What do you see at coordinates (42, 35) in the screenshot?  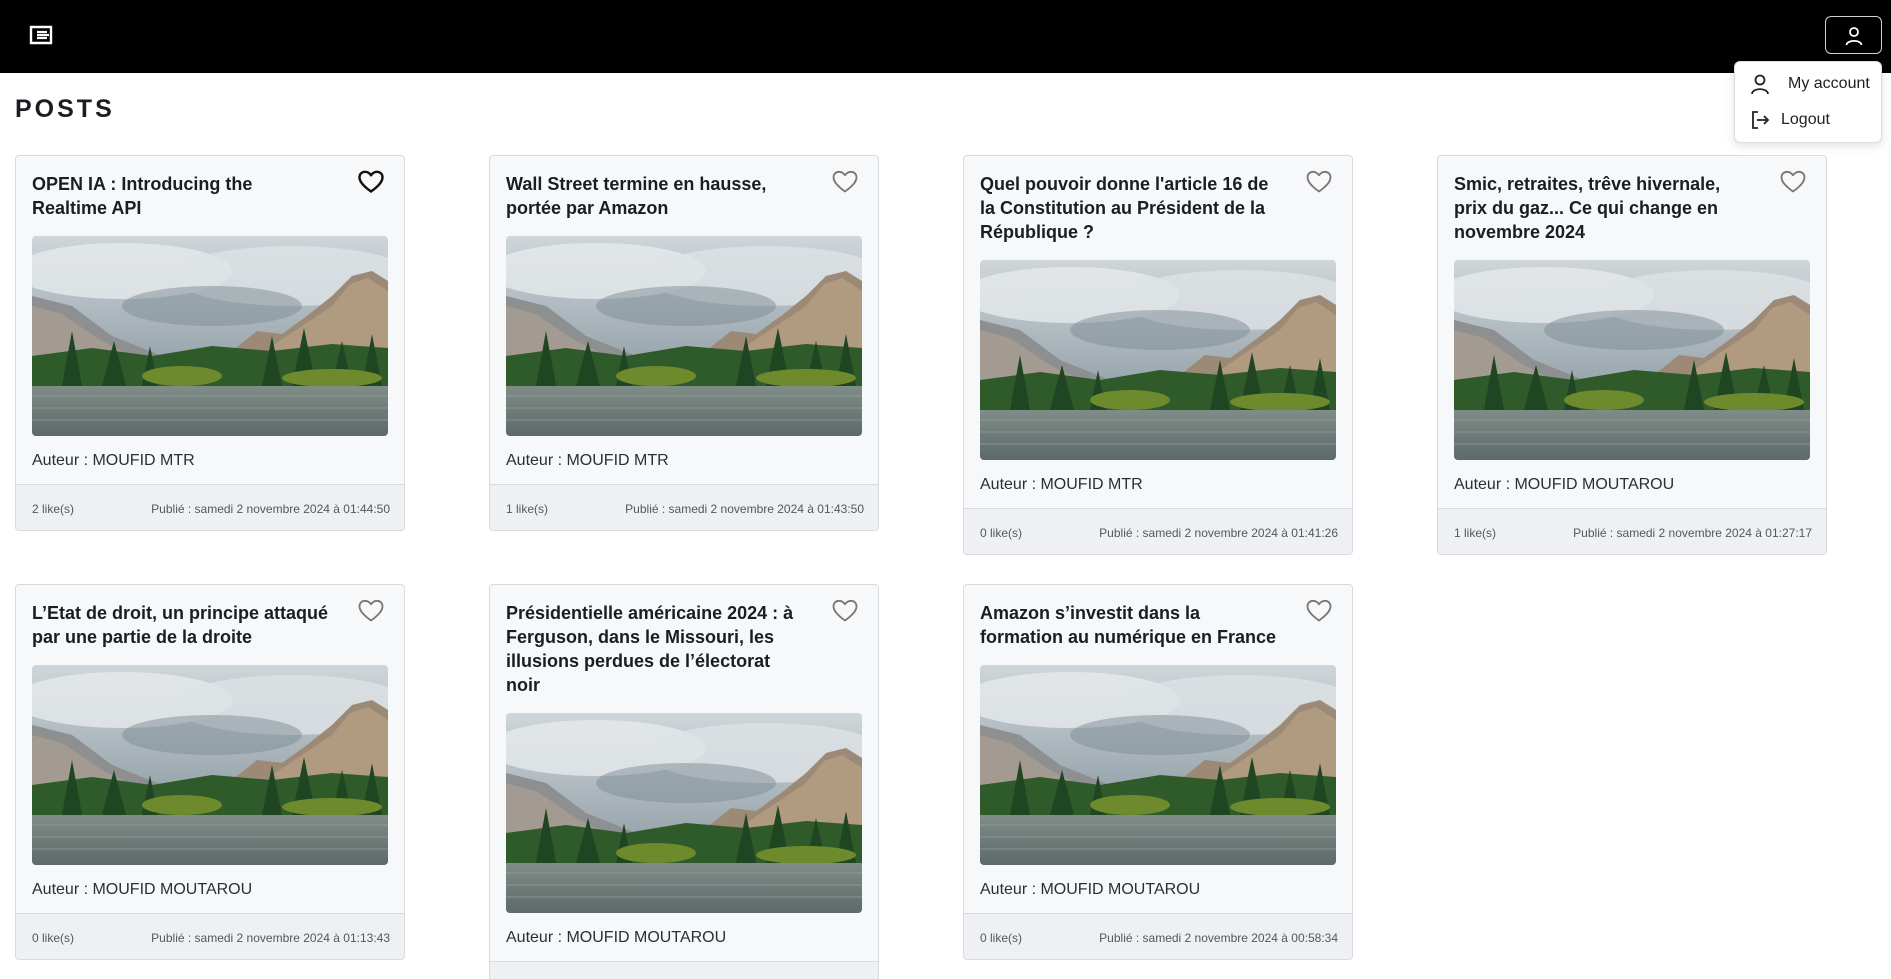 I see `brand-logo-icon` at bounding box center [42, 35].